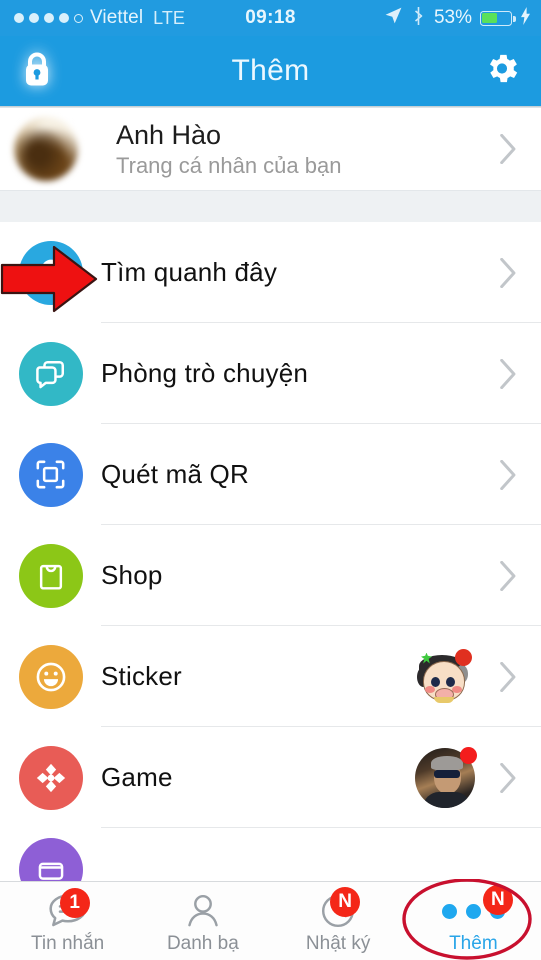 The image size is (541, 960). What do you see at coordinates (270, 855) in the screenshot?
I see `menu-item-partially-visible` at bounding box center [270, 855].